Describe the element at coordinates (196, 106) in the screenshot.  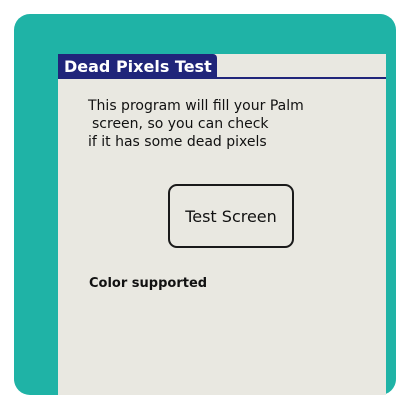
I see `description-line-1: This program will fill your Palm` at that location.